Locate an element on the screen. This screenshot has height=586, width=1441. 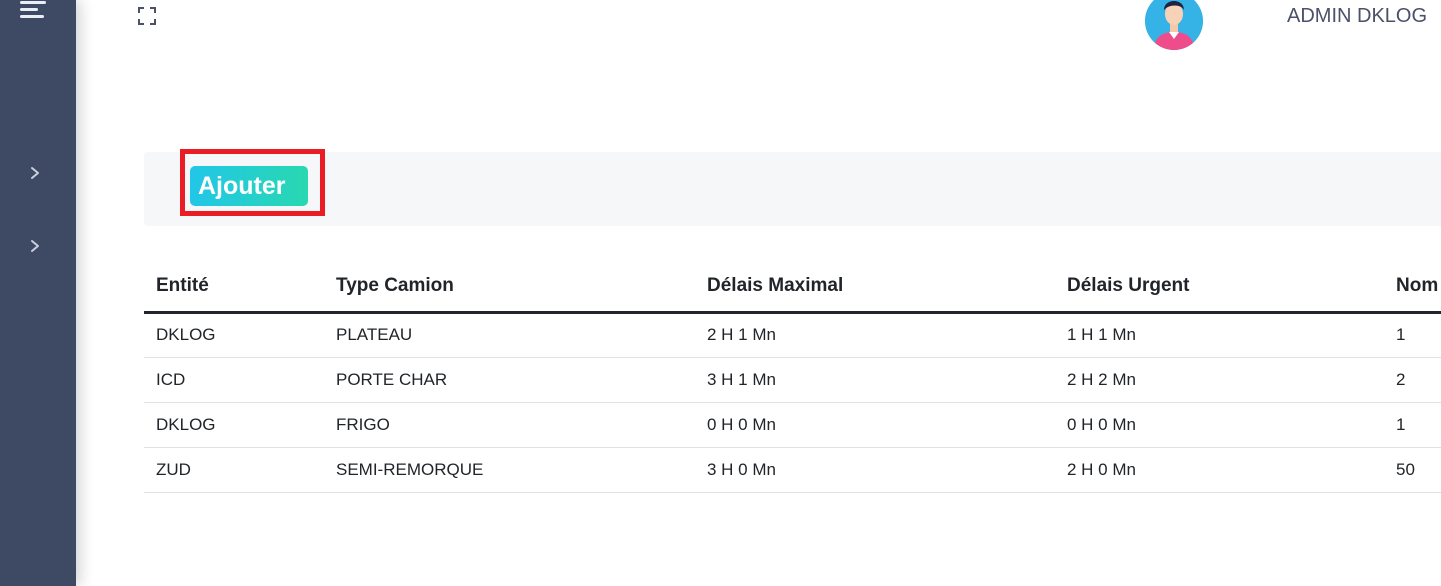
table-cell: 3 H 1 Mn is located at coordinates (875, 380).